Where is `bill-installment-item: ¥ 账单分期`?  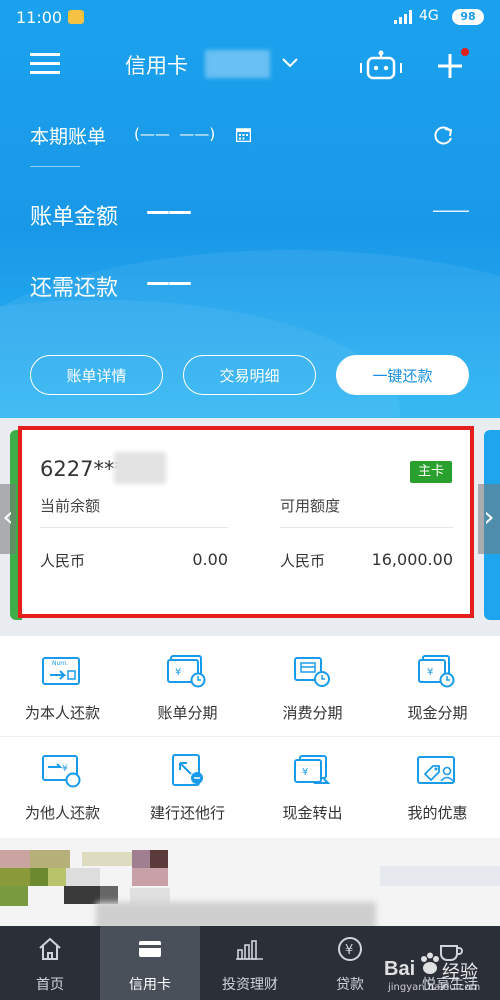 bill-installment-item: ¥ 账单分期 is located at coordinates (187, 686).